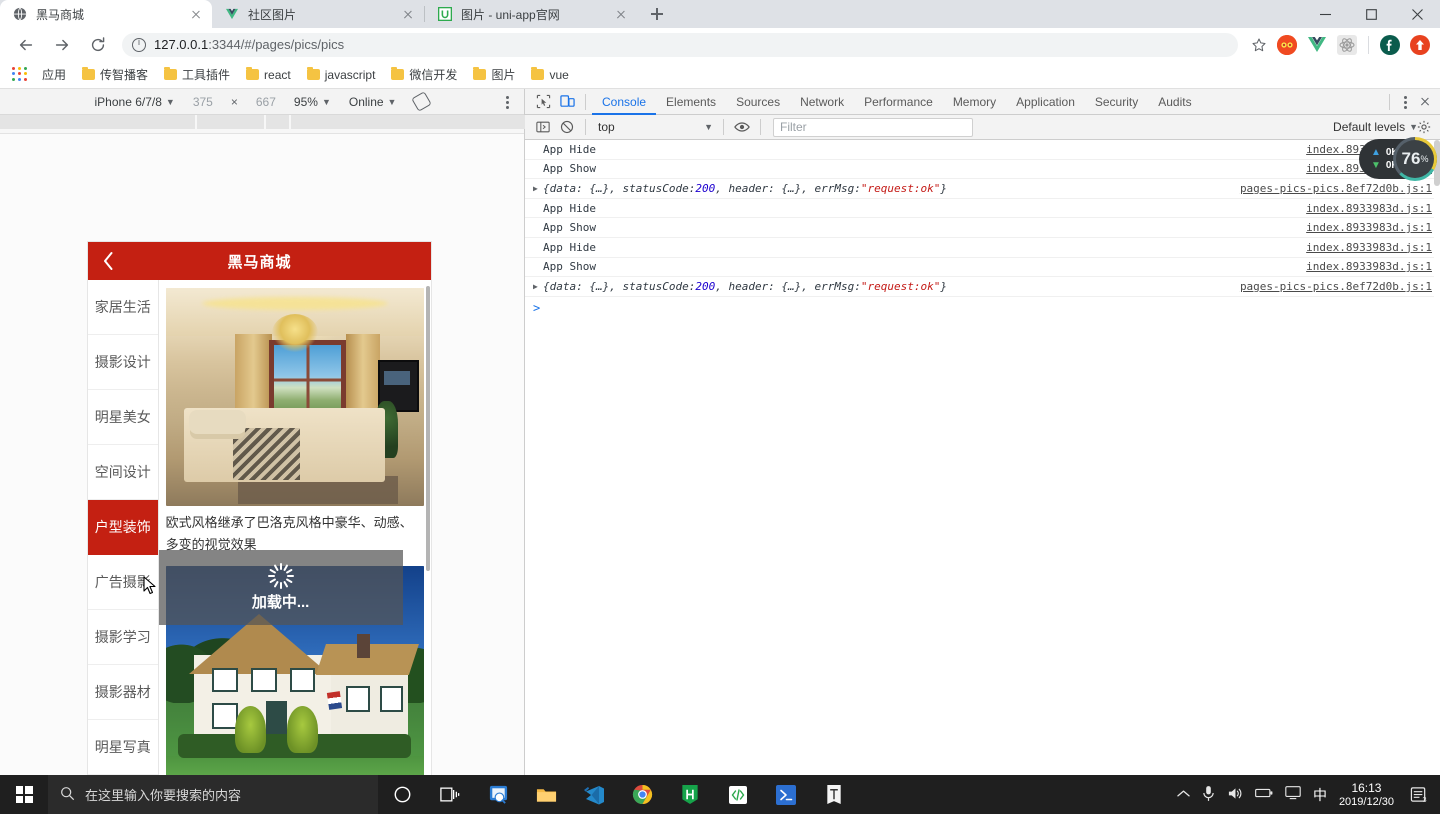 This screenshot has width=1440, height=814. Describe the element at coordinates (834, 794) in the screenshot. I see `typora-icon` at that location.